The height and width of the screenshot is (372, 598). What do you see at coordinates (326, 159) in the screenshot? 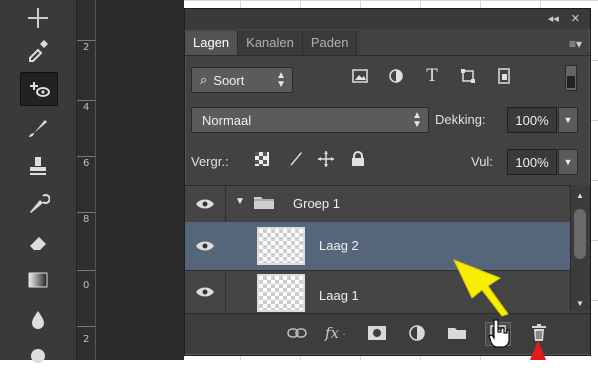
I see `lock-position-icon` at bounding box center [326, 159].